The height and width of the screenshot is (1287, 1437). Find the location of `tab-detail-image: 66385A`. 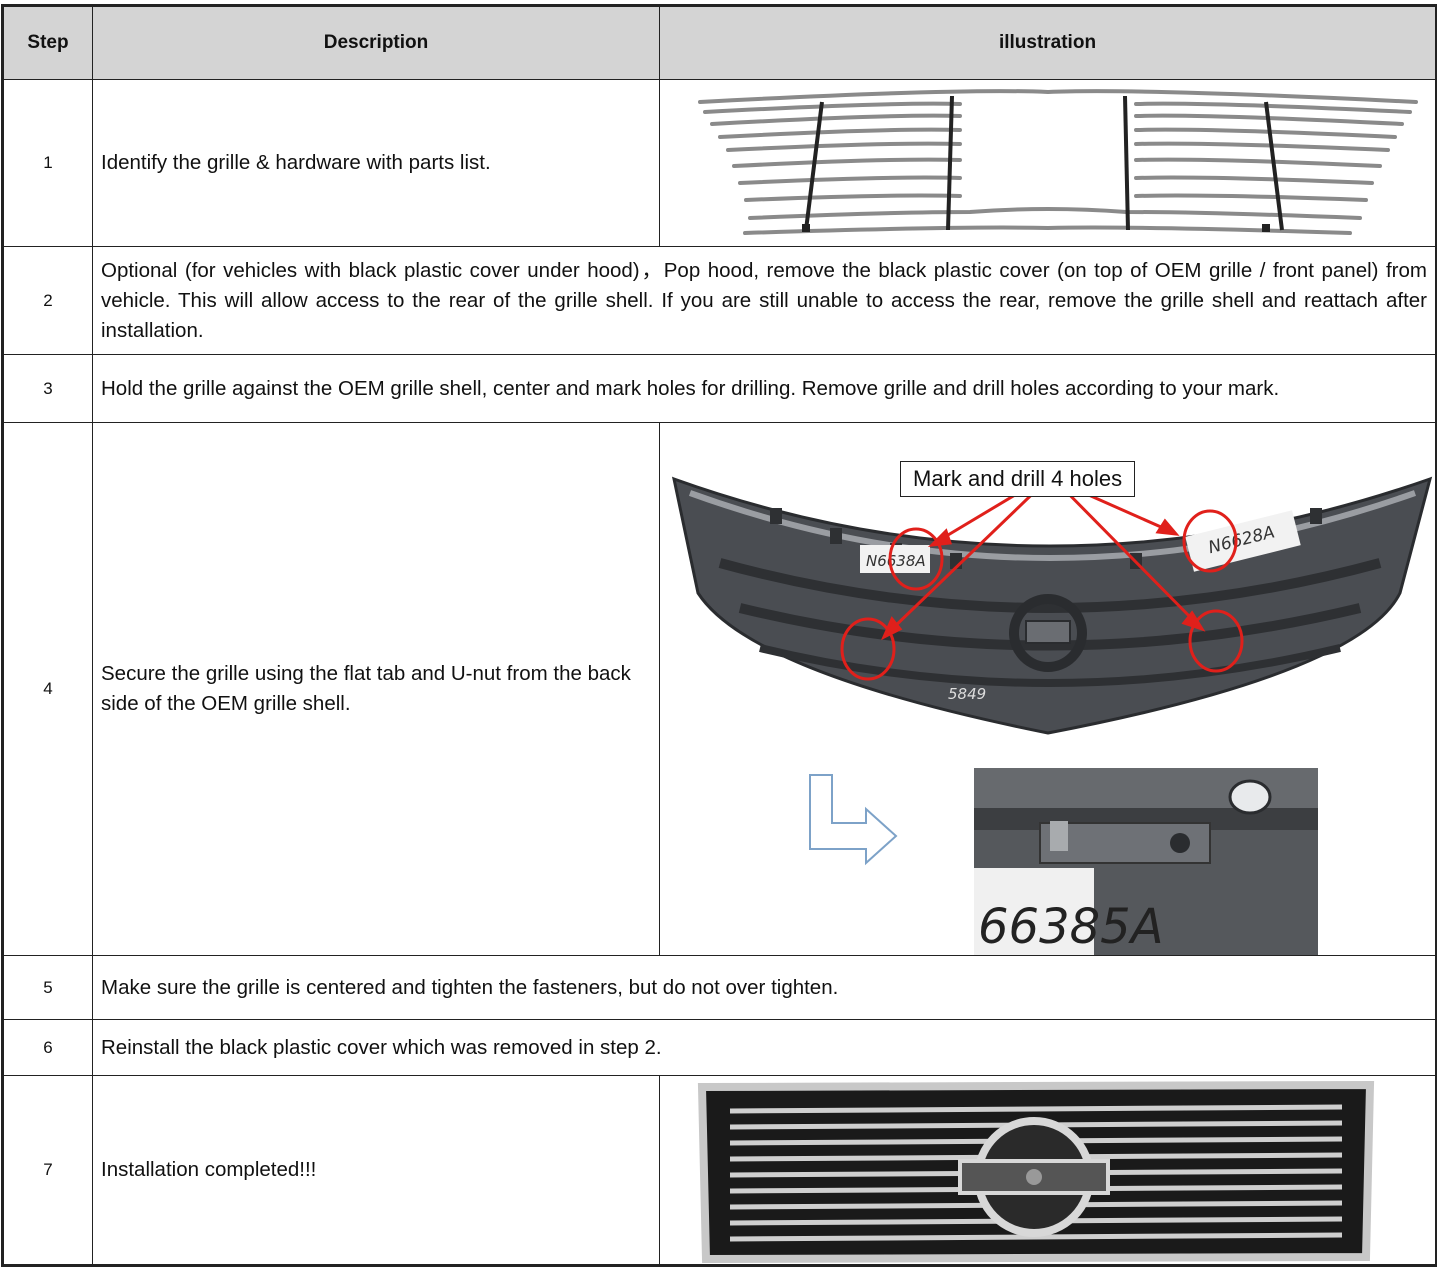

tab-detail-image: 66385A is located at coordinates (1146, 861).